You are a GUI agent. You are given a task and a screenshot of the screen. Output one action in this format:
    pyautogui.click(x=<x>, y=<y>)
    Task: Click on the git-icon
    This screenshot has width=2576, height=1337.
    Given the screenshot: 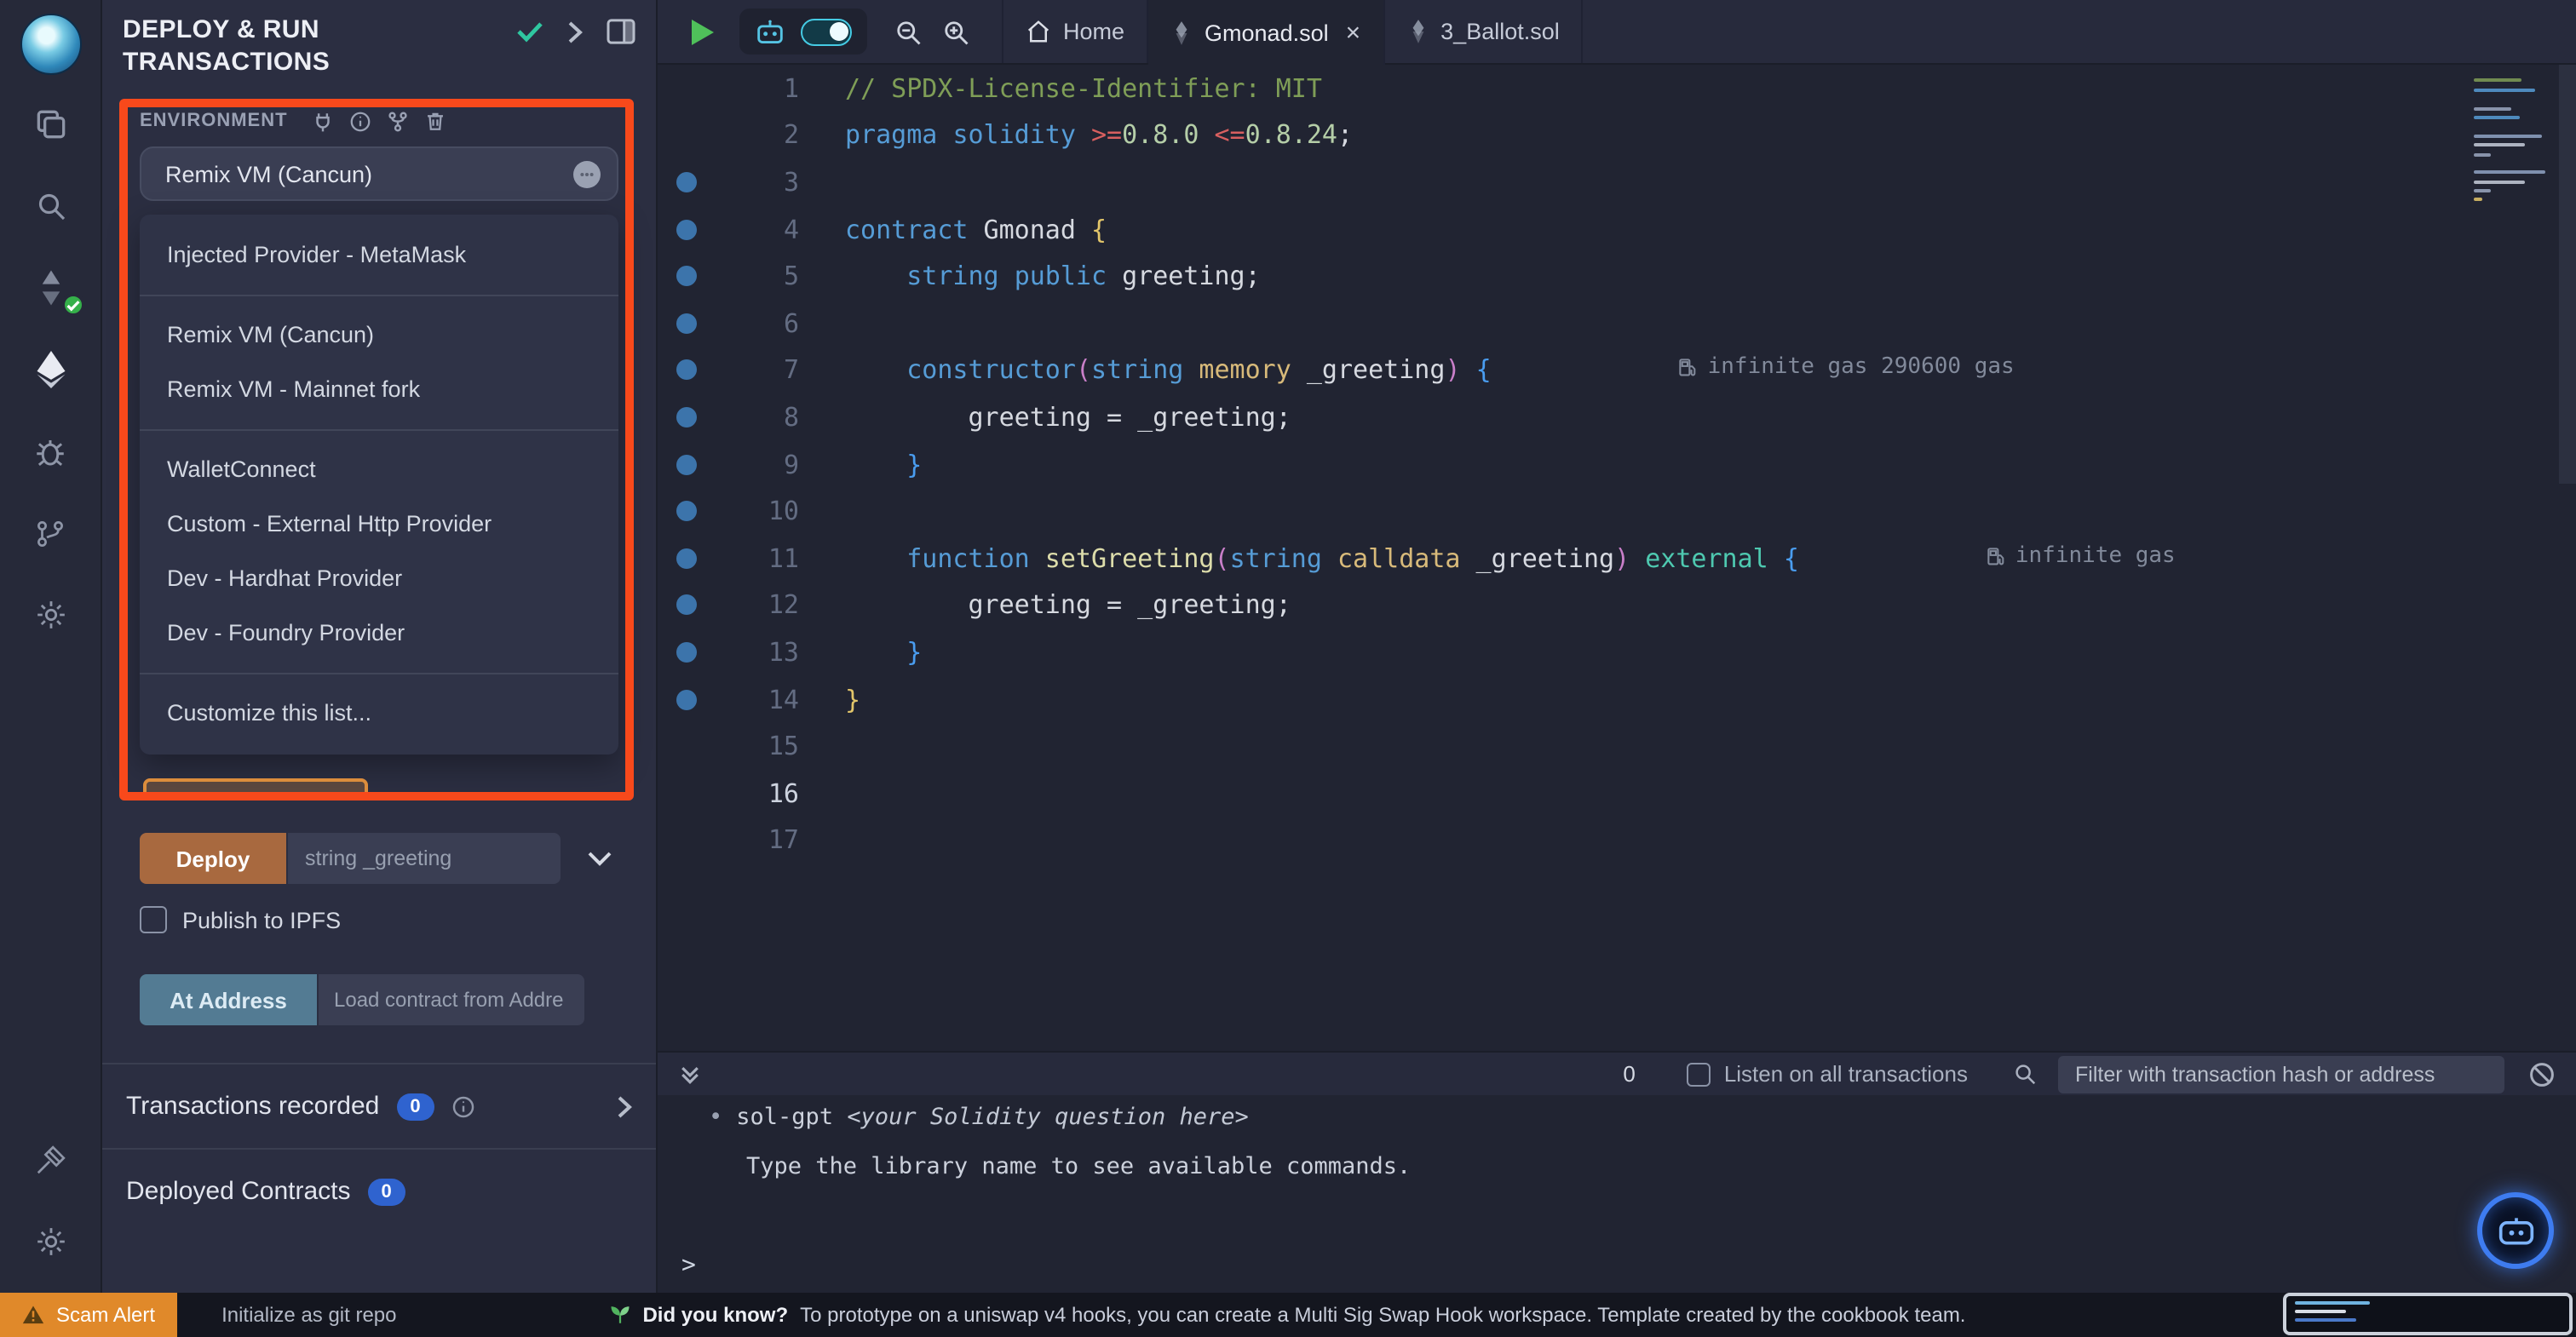 What is the action you would take?
    pyautogui.click(x=51, y=533)
    